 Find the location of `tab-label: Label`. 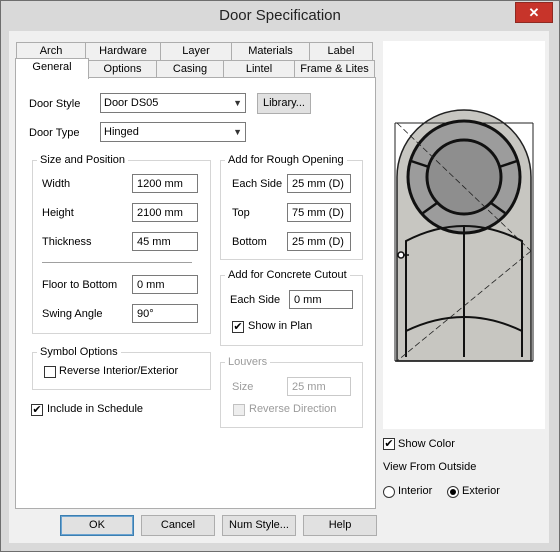

tab-label: Label is located at coordinates (341, 51).